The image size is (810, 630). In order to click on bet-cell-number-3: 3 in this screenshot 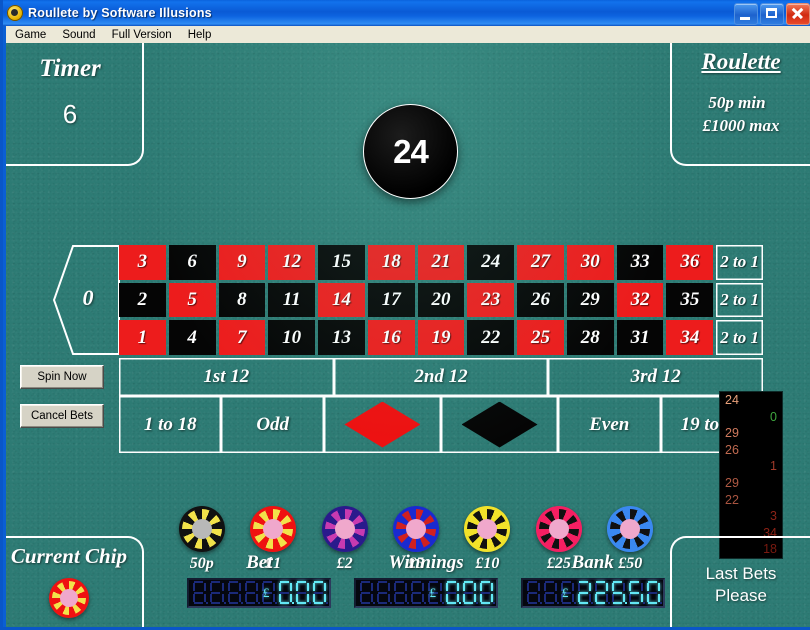, I will do `click(142, 262)`.